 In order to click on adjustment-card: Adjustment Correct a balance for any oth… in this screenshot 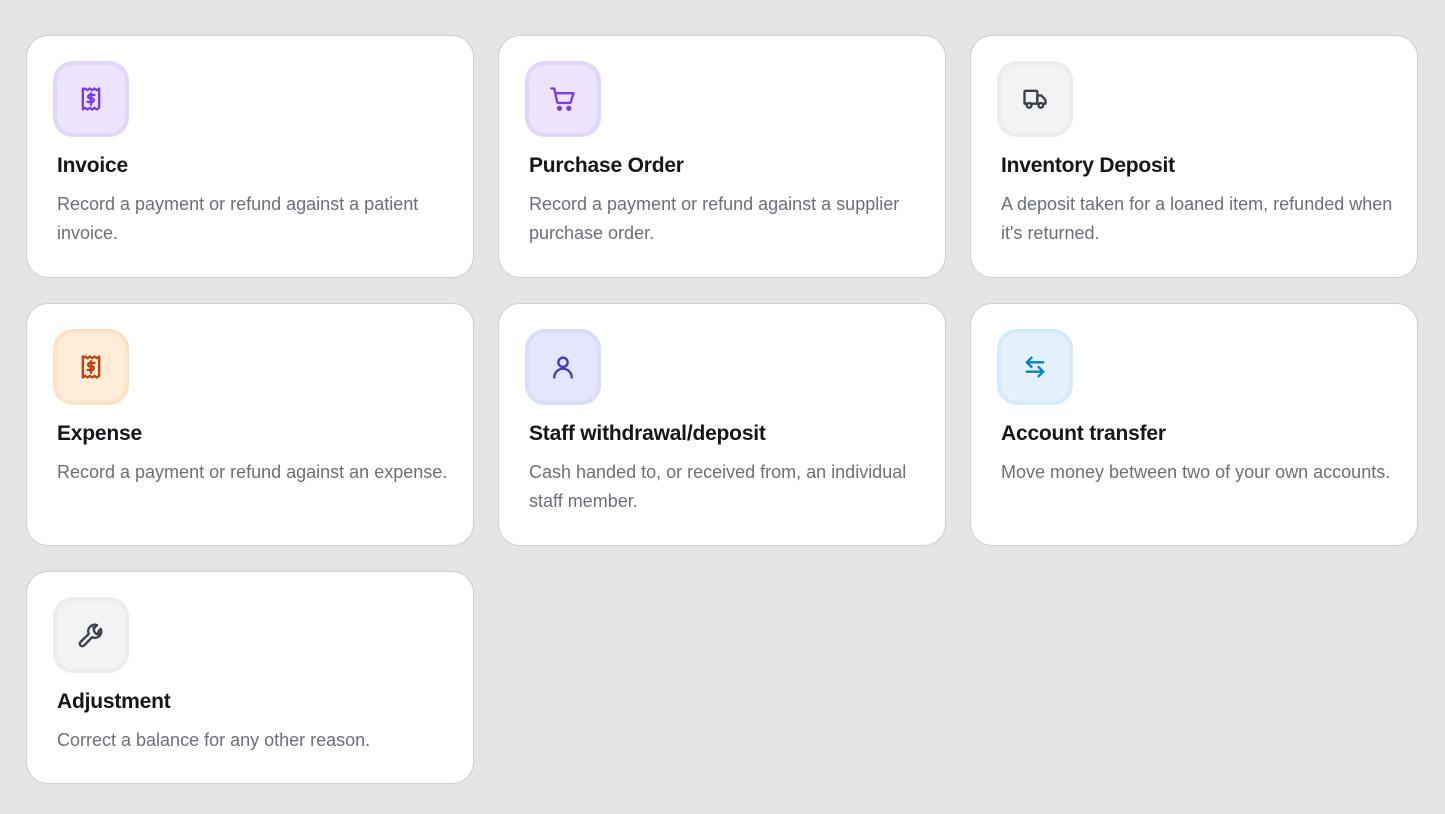, I will do `click(250, 677)`.